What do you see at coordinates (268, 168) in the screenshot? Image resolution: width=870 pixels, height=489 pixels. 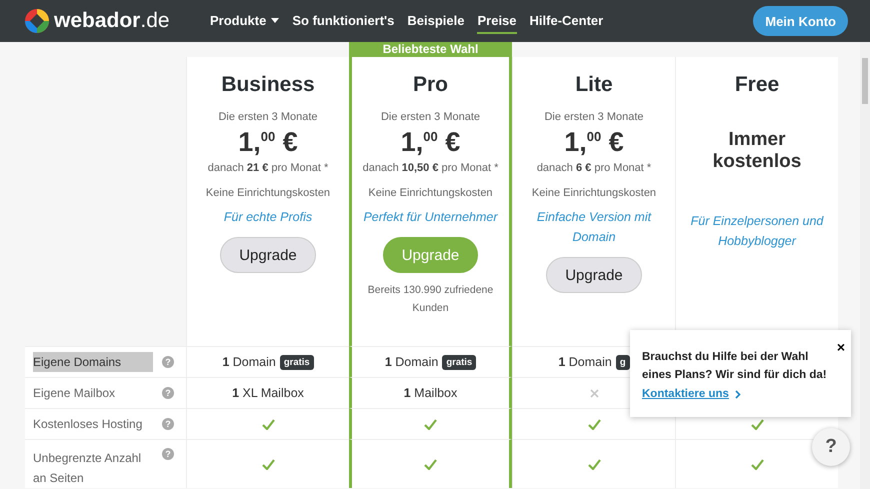 I see `monthly-price: danach 21 € pro Monat *` at bounding box center [268, 168].